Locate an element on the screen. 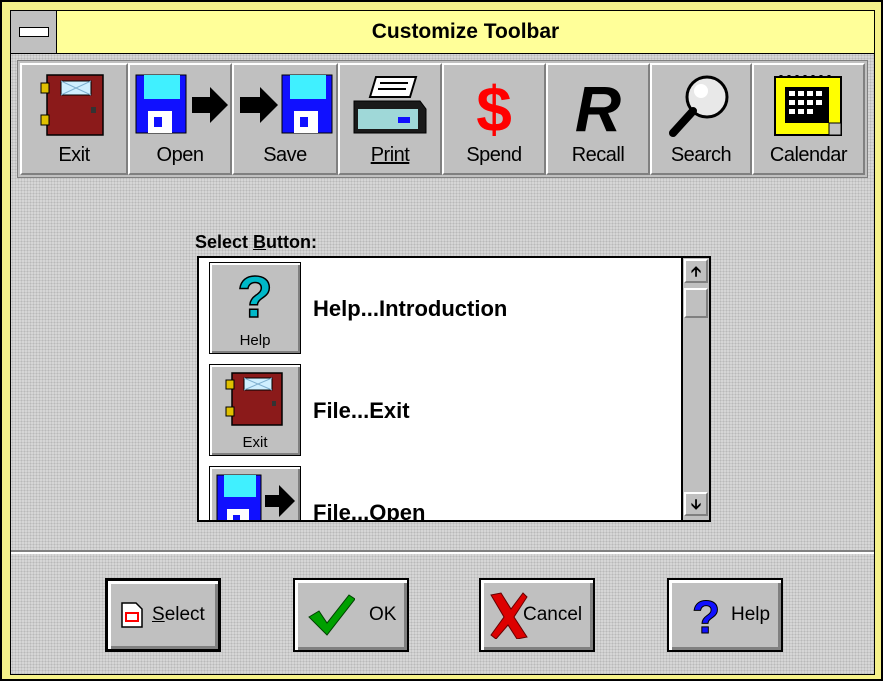 The height and width of the screenshot is (685, 887). toolbar-search-button: Search is located at coordinates (701, 119).